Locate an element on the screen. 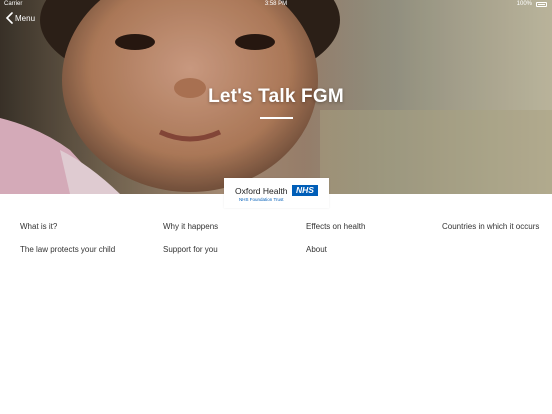  clock: 3:58 PM is located at coordinates (276, 4).